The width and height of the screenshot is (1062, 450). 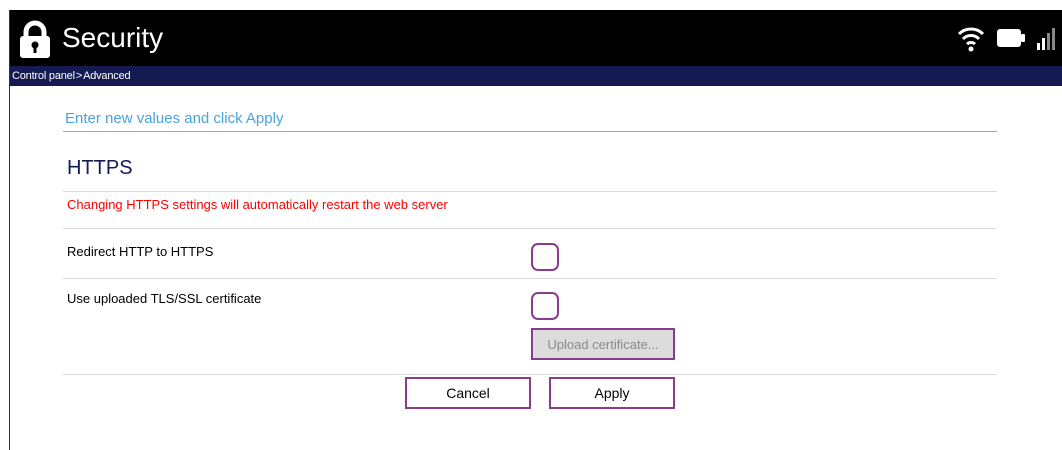 What do you see at coordinates (468, 393) in the screenshot?
I see `cancel-button: Cancel` at bounding box center [468, 393].